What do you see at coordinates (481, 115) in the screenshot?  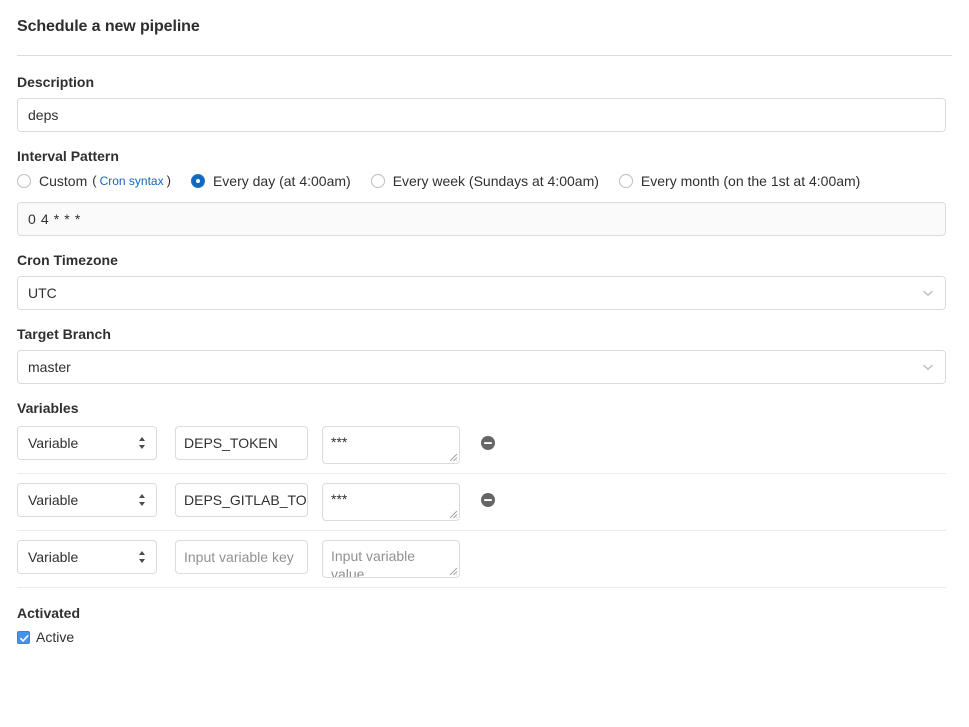 I see `description-input` at bounding box center [481, 115].